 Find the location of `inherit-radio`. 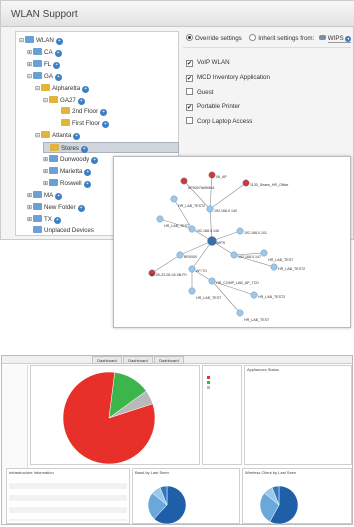

inherit-radio is located at coordinates (253, 37).